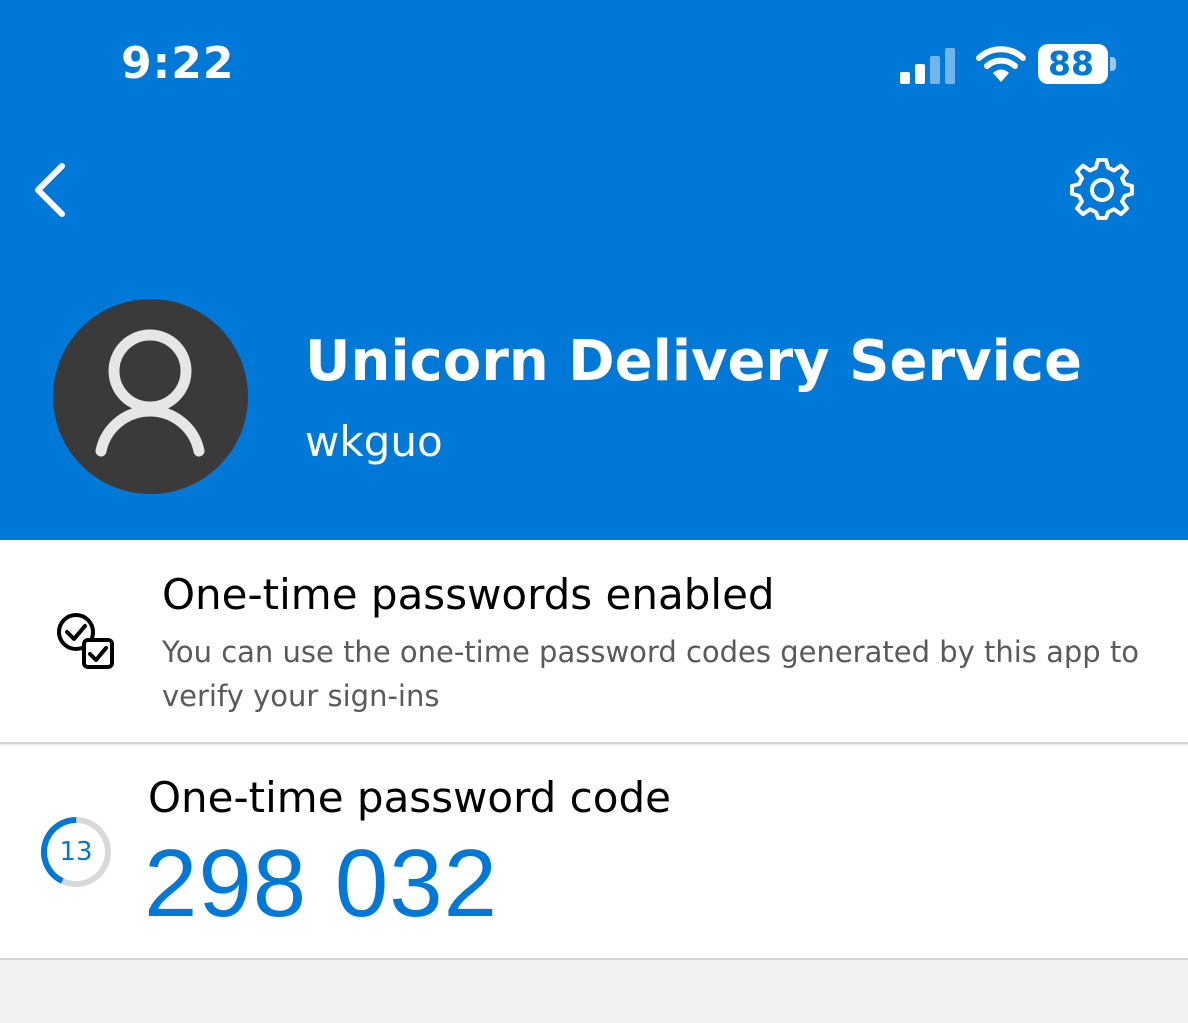 This screenshot has height=1023, width=1188. Describe the element at coordinates (76, 852) in the screenshot. I see `countdown-seconds: 13` at that location.